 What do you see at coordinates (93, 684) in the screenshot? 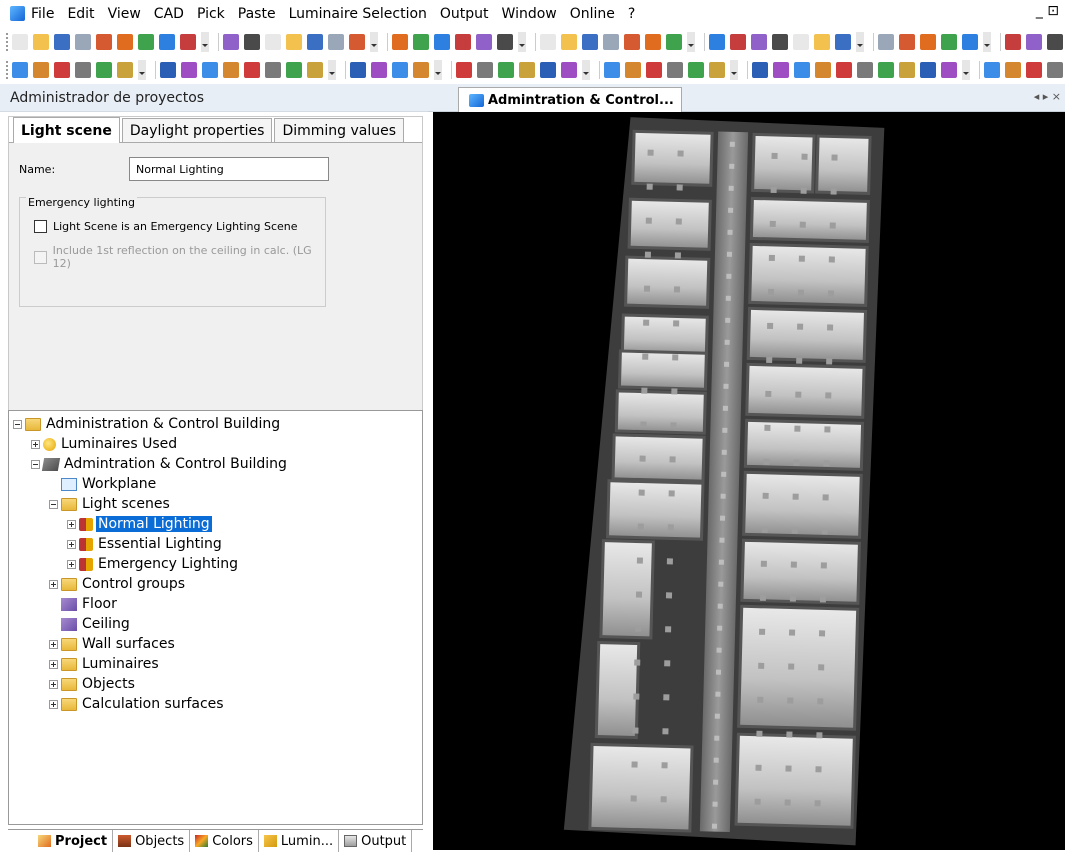
I see `tree-node-objects: Objects` at bounding box center [93, 684].